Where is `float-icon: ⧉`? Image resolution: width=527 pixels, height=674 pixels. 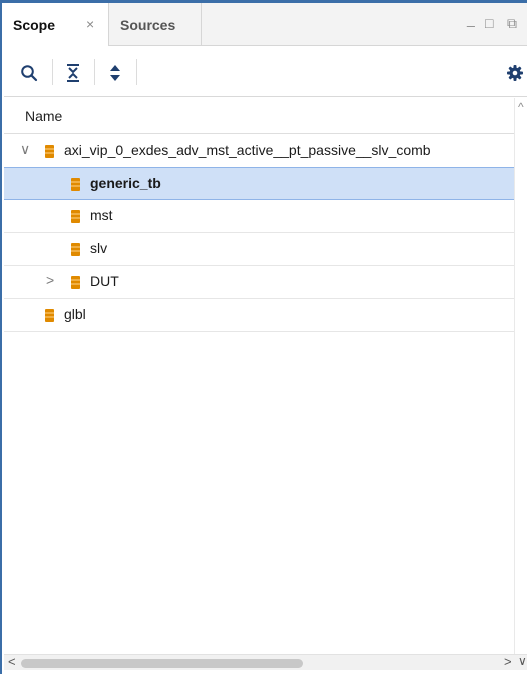 float-icon: ⧉ is located at coordinates (512, 23).